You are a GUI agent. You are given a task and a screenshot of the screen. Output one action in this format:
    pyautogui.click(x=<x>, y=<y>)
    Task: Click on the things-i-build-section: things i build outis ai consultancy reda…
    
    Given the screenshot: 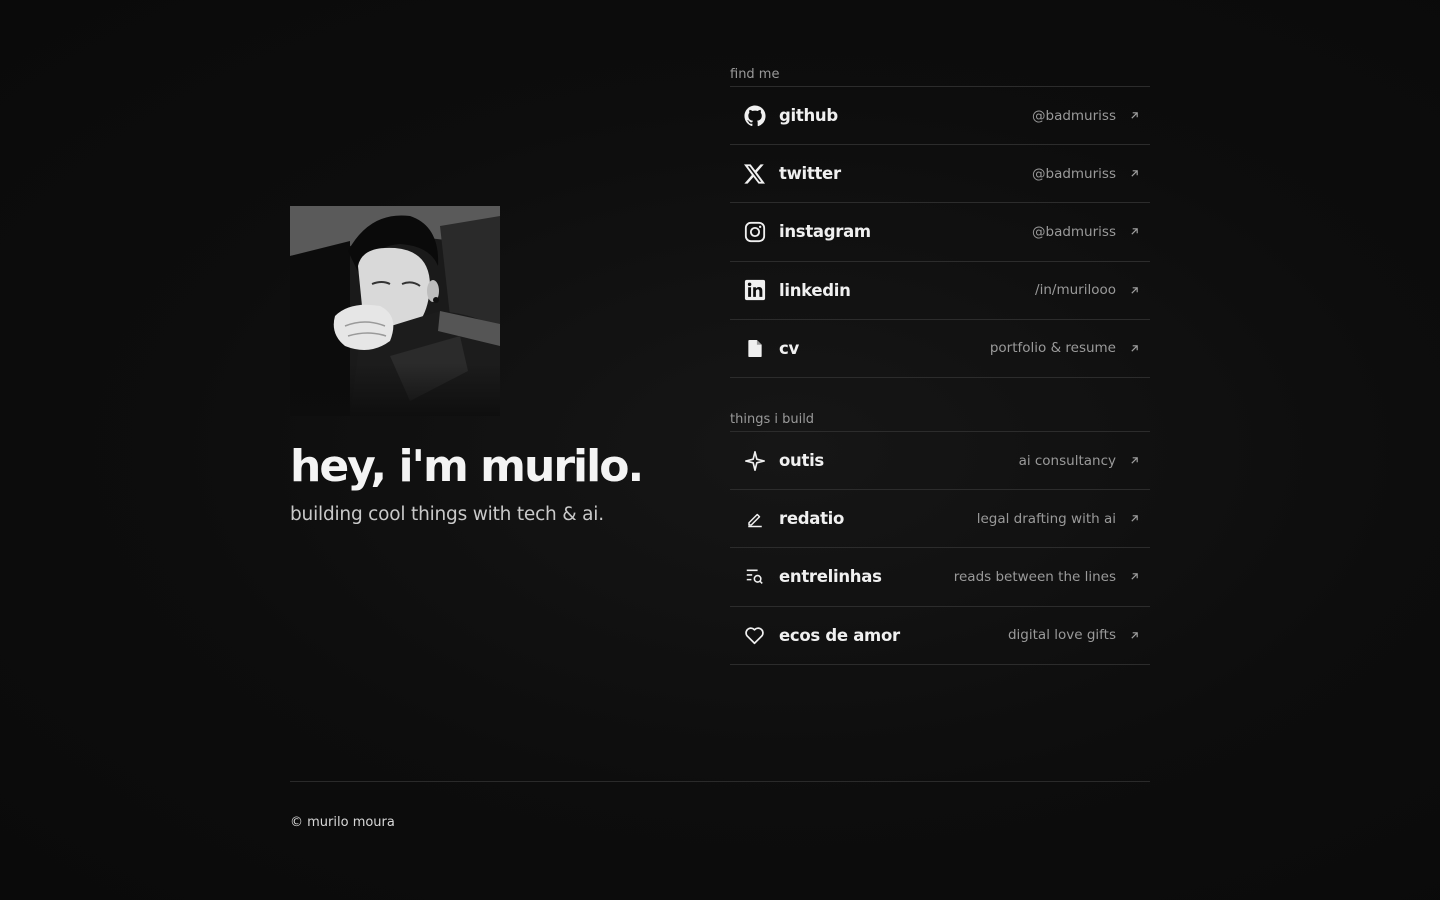 What is the action you would take?
    pyautogui.click(x=940, y=538)
    